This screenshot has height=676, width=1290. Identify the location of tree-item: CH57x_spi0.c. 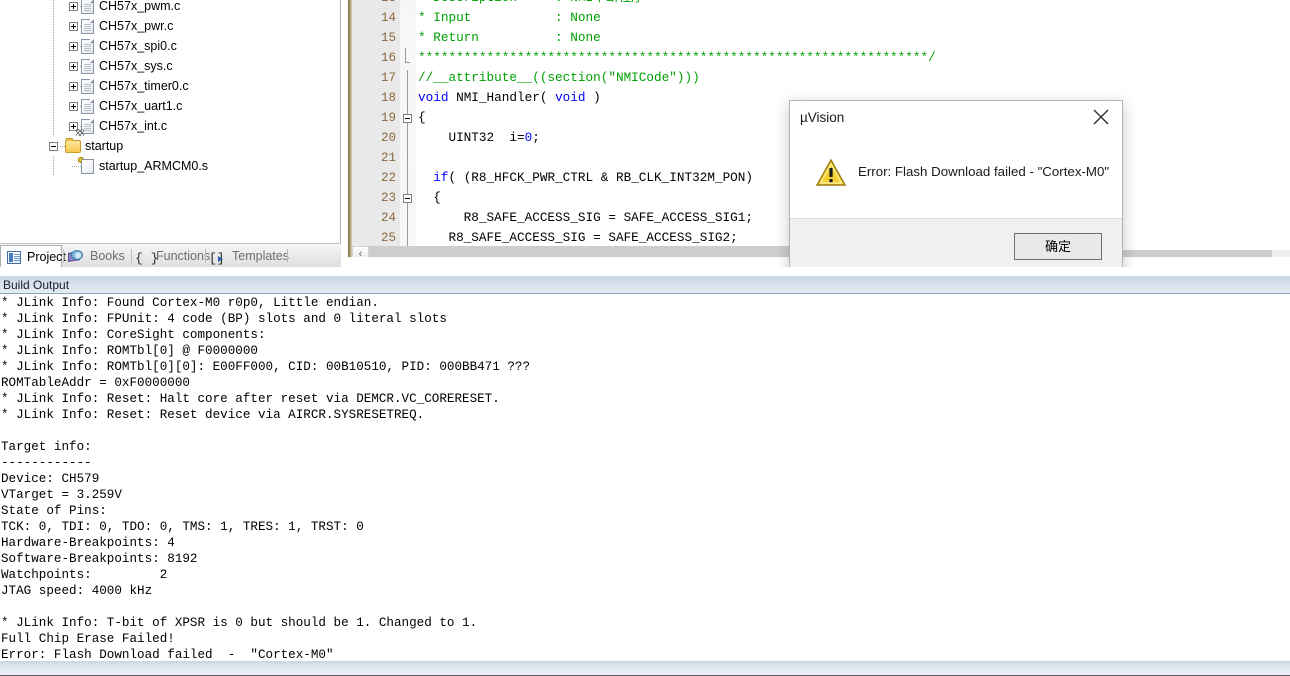
(170, 46).